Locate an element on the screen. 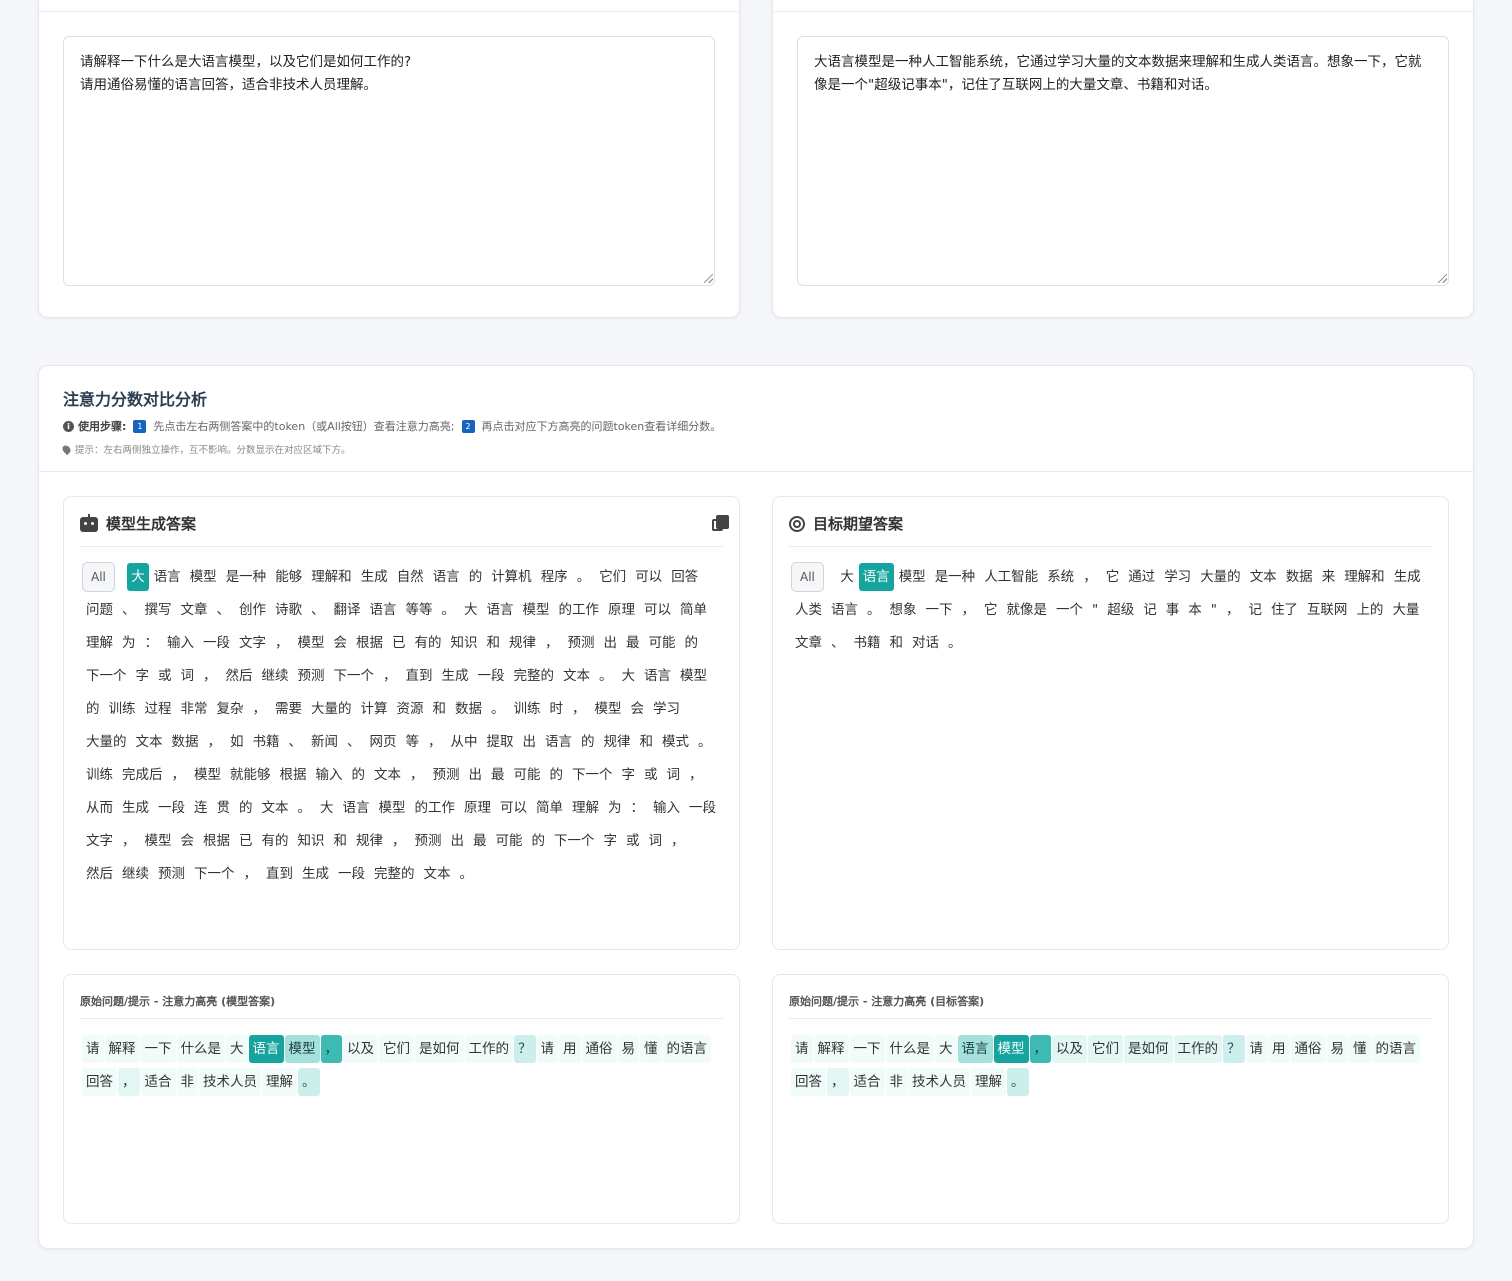 This screenshot has height=1281, width=1512. answer-token: 大量 is located at coordinates (1405, 610).